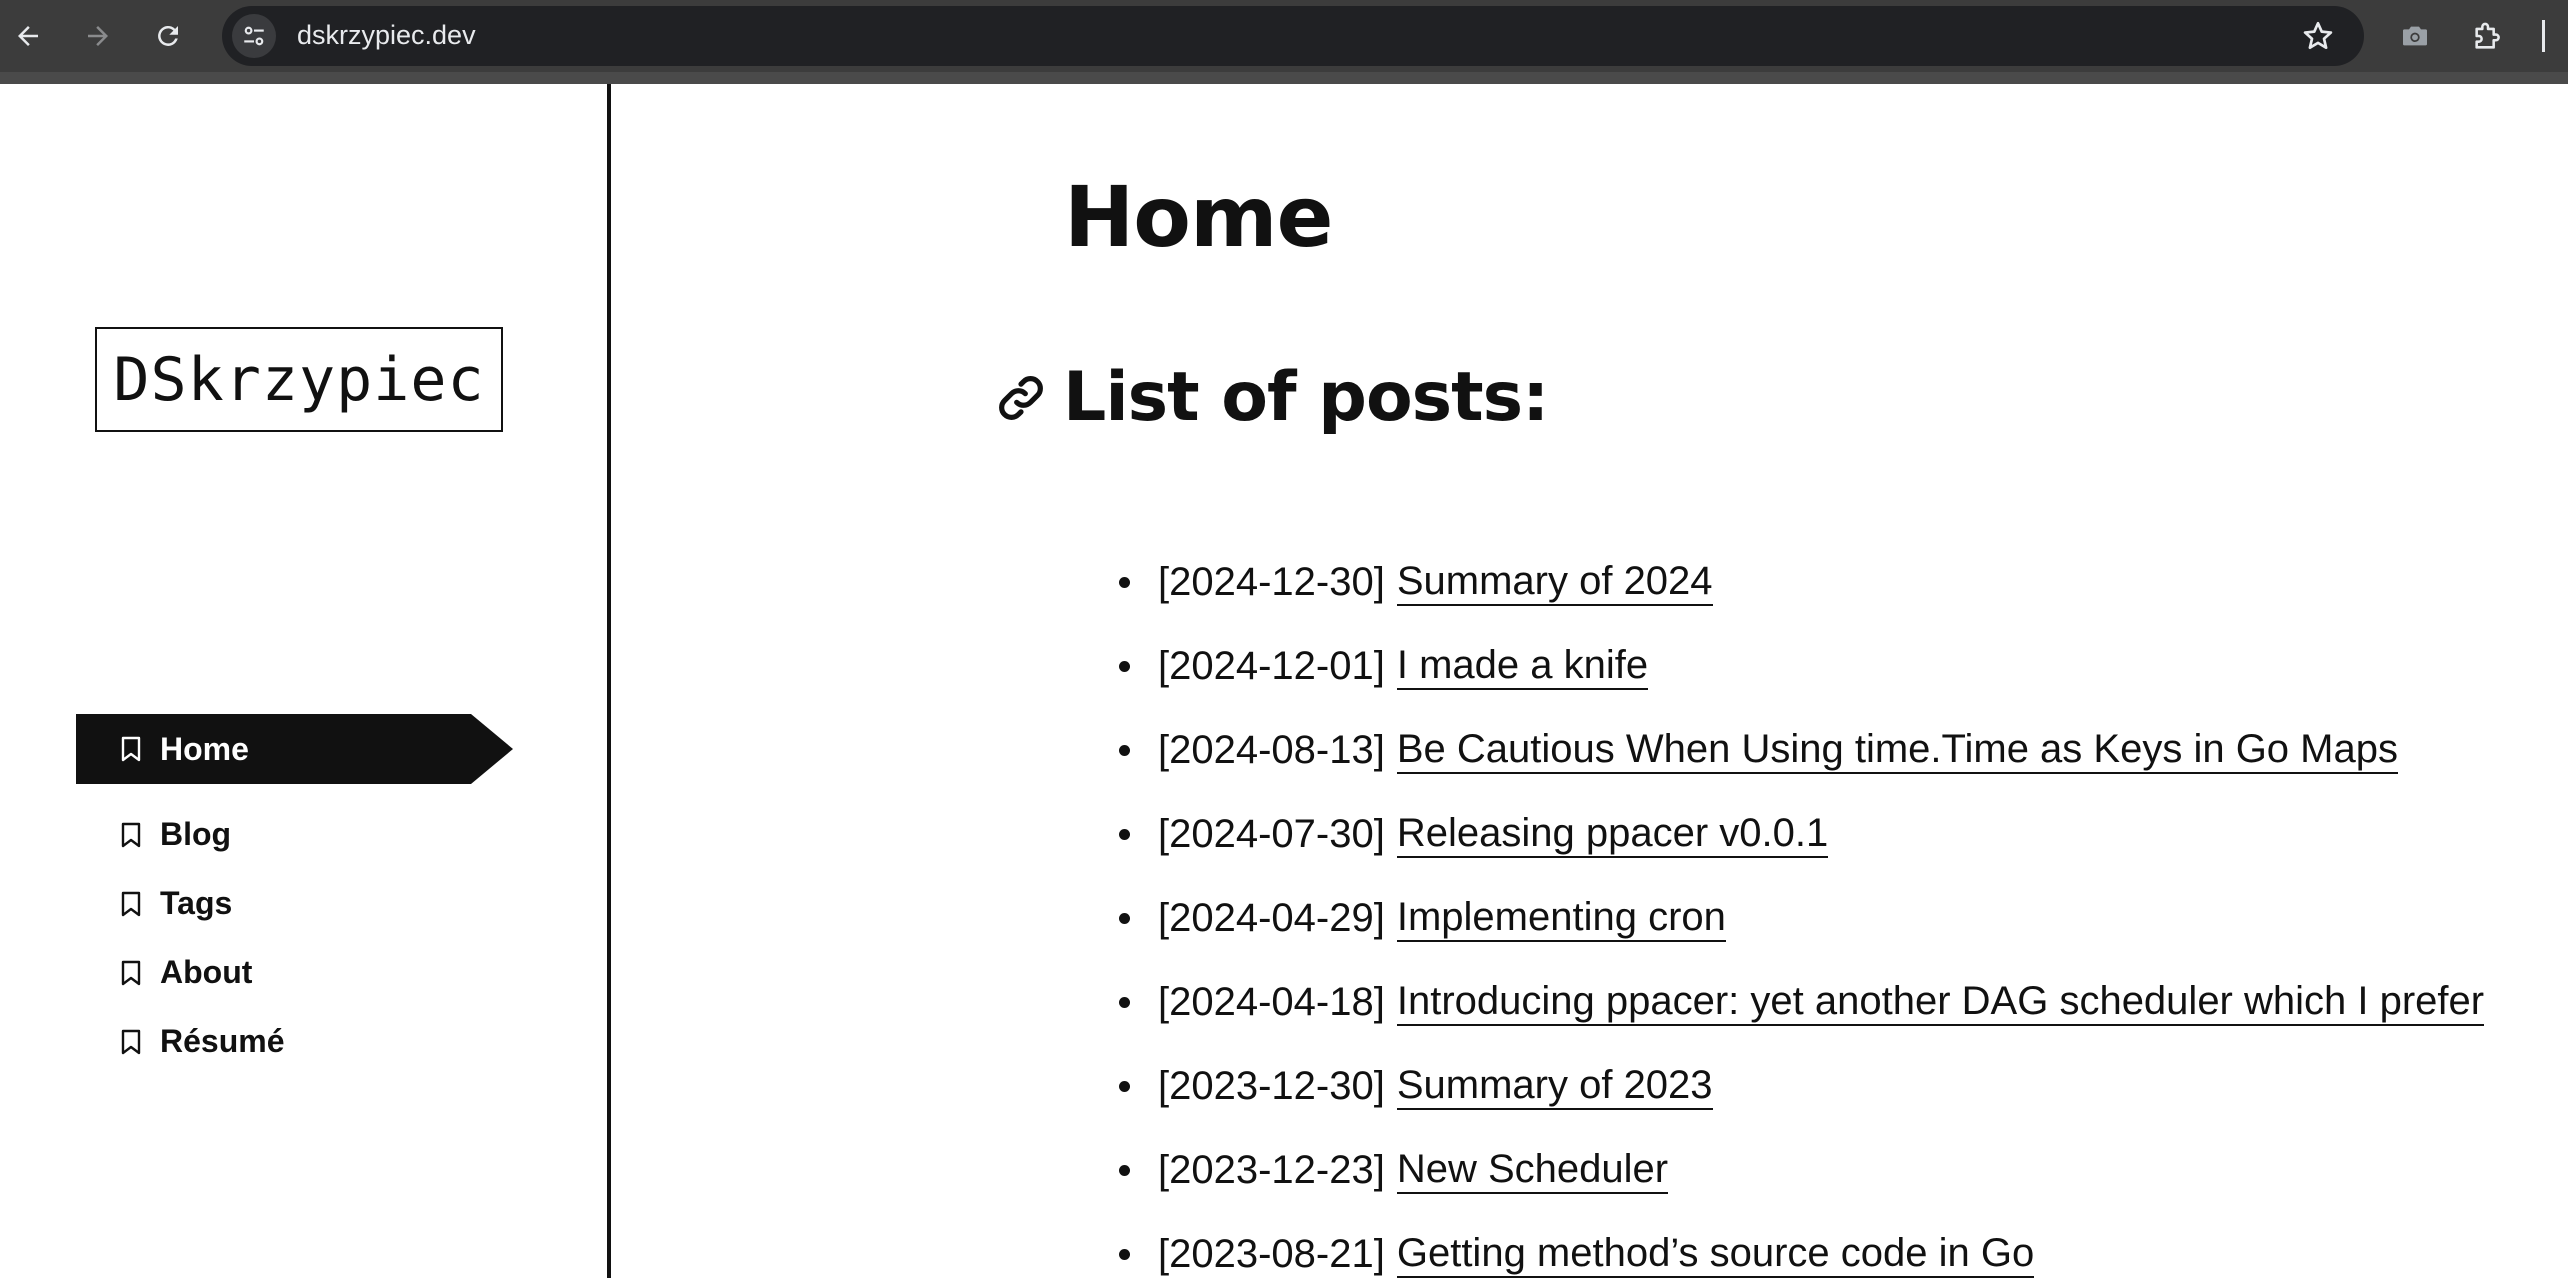  Describe the element at coordinates (2318, 36) in the screenshot. I see `star-icon` at that location.